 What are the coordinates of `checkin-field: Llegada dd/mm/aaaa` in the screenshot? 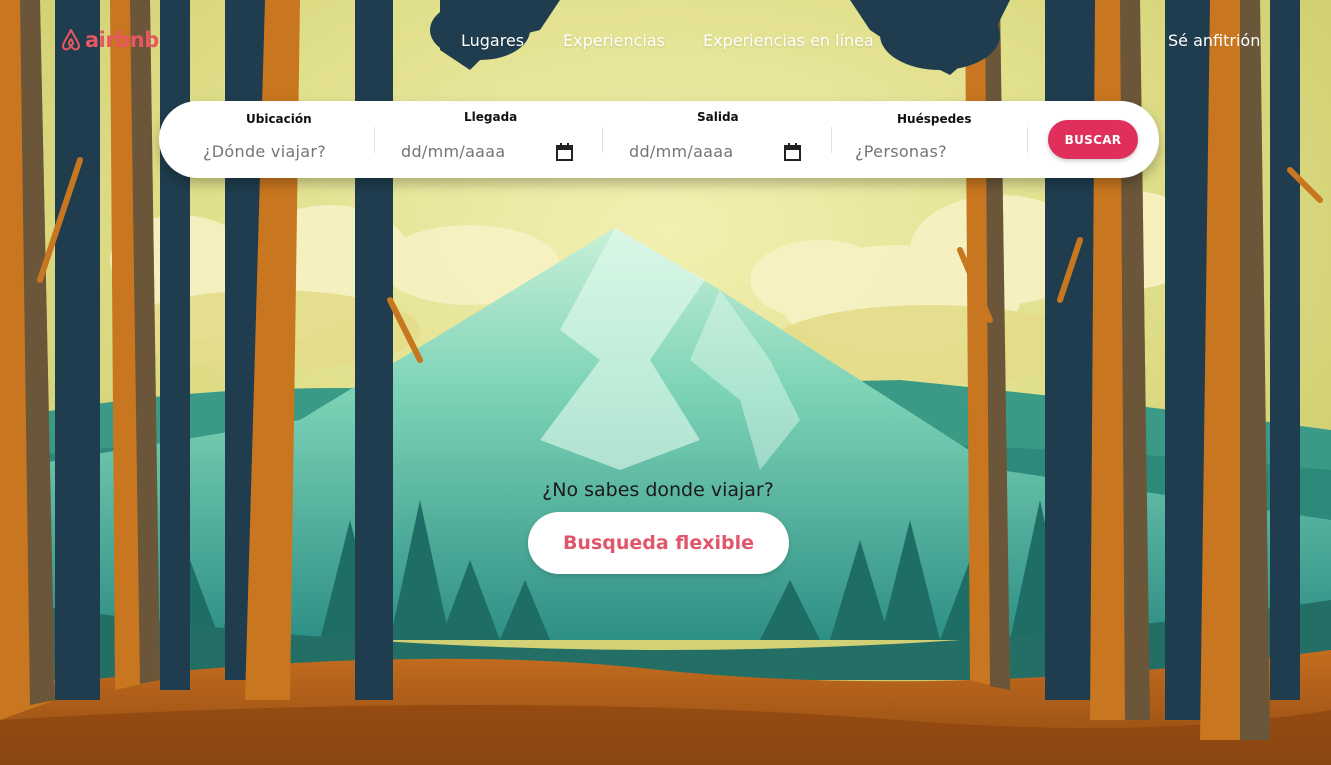 It's located at (488, 139).